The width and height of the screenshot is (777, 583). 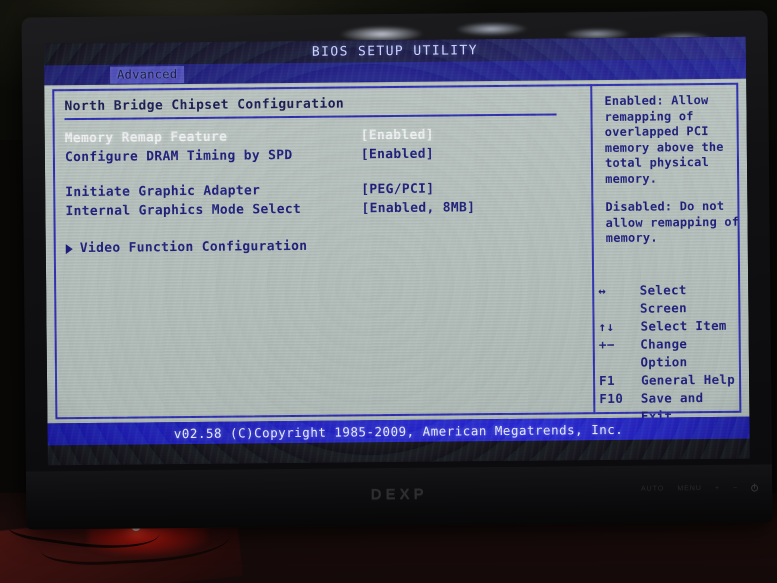 What do you see at coordinates (399, 494) in the screenshot?
I see `monitor-brand-logo: DEXP` at bounding box center [399, 494].